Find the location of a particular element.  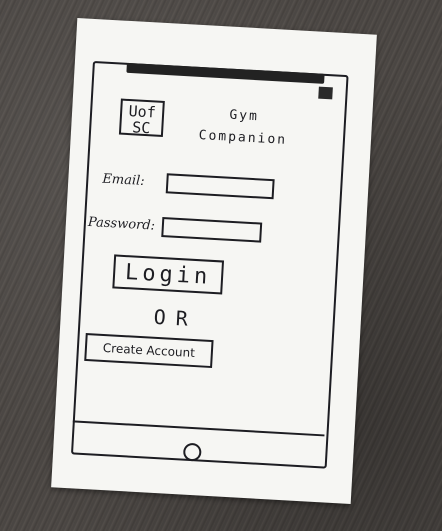

slot-tab is located at coordinates (325, 93).